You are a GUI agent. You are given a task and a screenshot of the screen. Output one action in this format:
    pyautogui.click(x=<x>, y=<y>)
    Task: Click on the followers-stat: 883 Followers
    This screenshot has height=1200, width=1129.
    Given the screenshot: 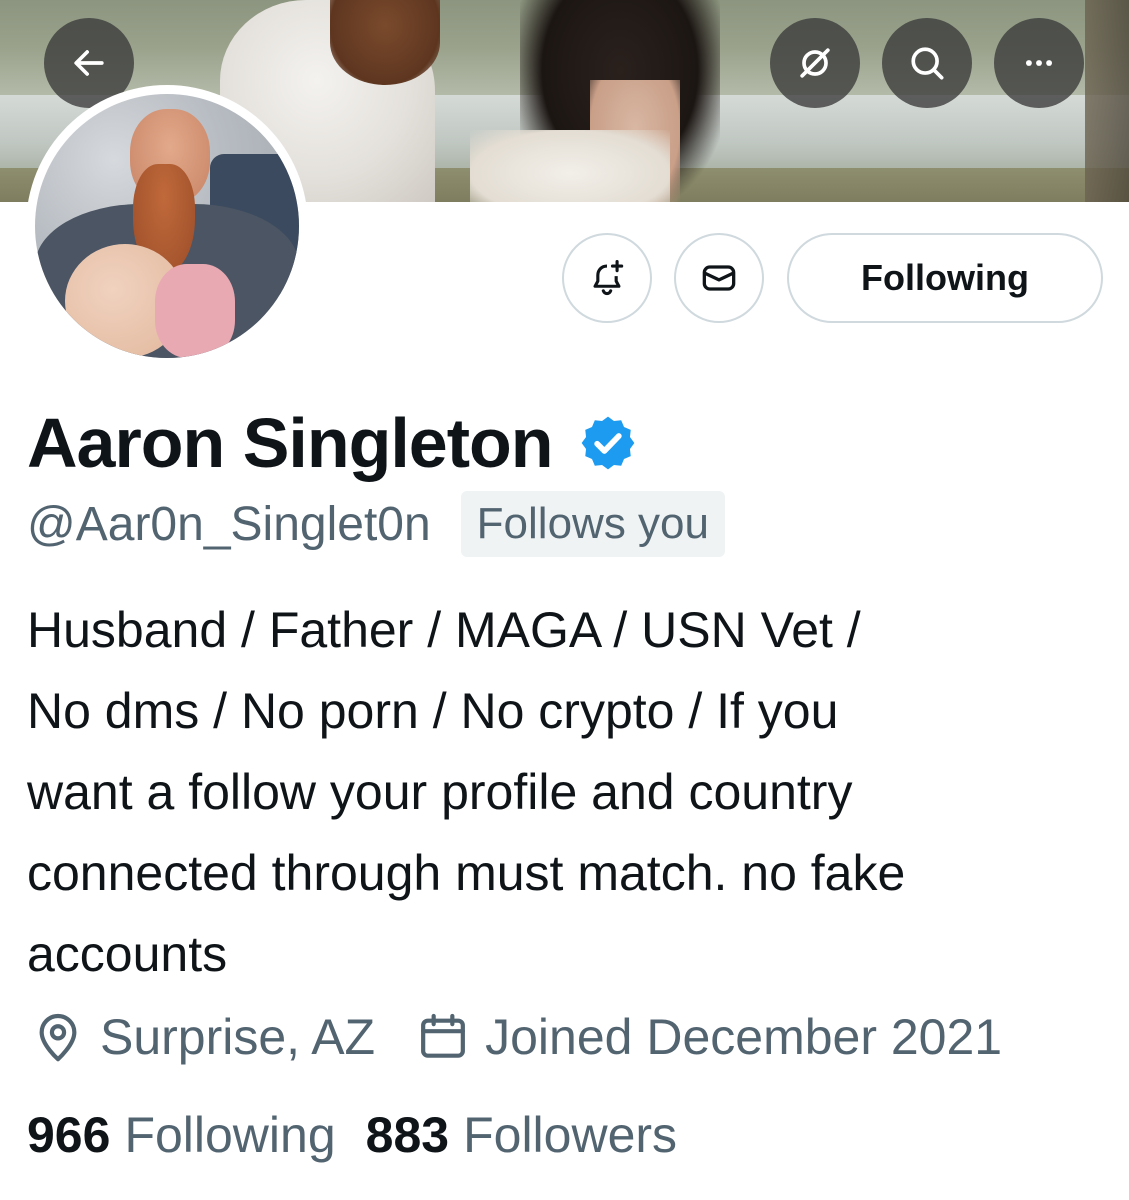 What is the action you would take?
    pyautogui.click(x=521, y=1135)
    